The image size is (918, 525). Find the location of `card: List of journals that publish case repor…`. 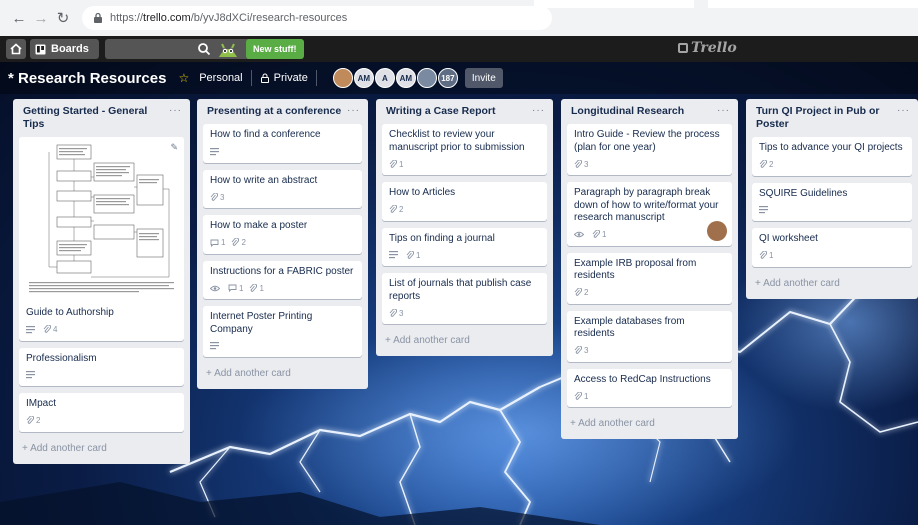

card: List of journals that publish case repor… is located at coordinates (464, 298).